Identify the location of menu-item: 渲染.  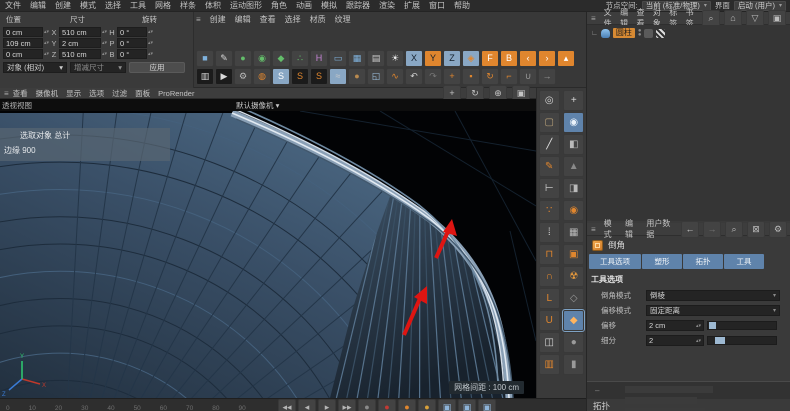
(387, 5).